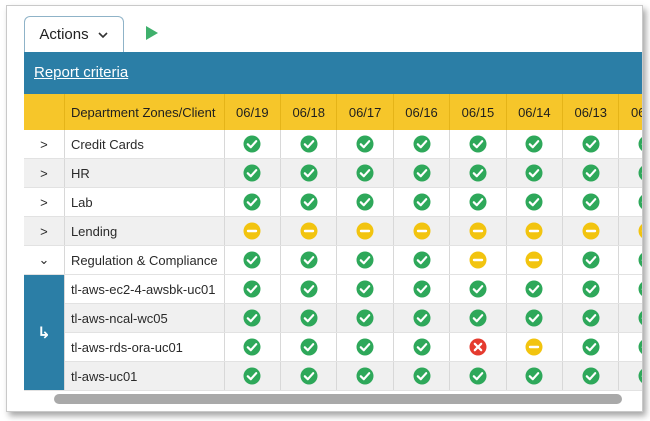 Image resolution: width=650 pixels, height=421 pixels. What do you see at coordinates (591, 112) in the screenshot?
I see `date-column-header: 06/13` at bounding box center [591, 112].